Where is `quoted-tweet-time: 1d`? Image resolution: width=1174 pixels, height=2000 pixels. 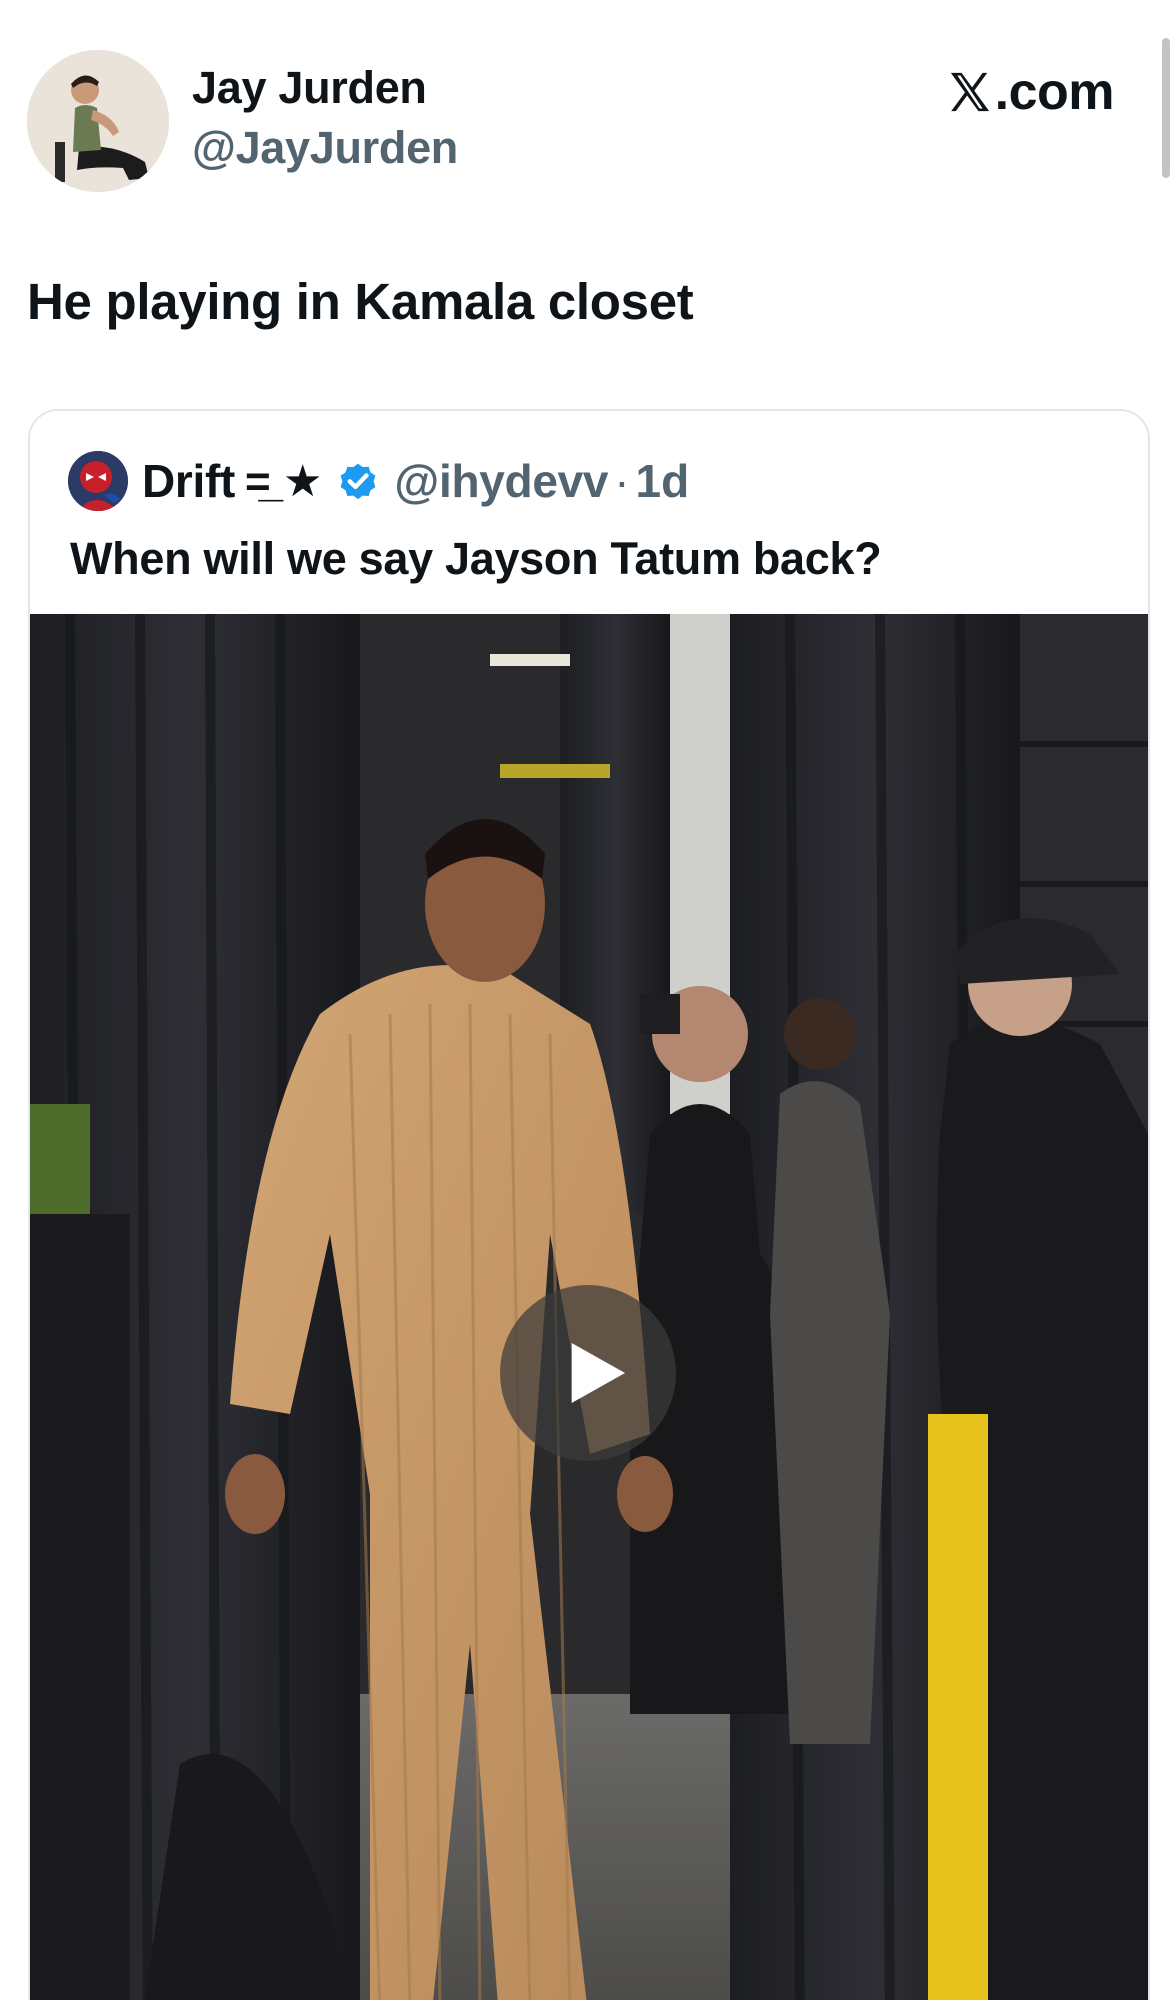 quoted-tweet-time: 1d is located at coordinates (663, 481).